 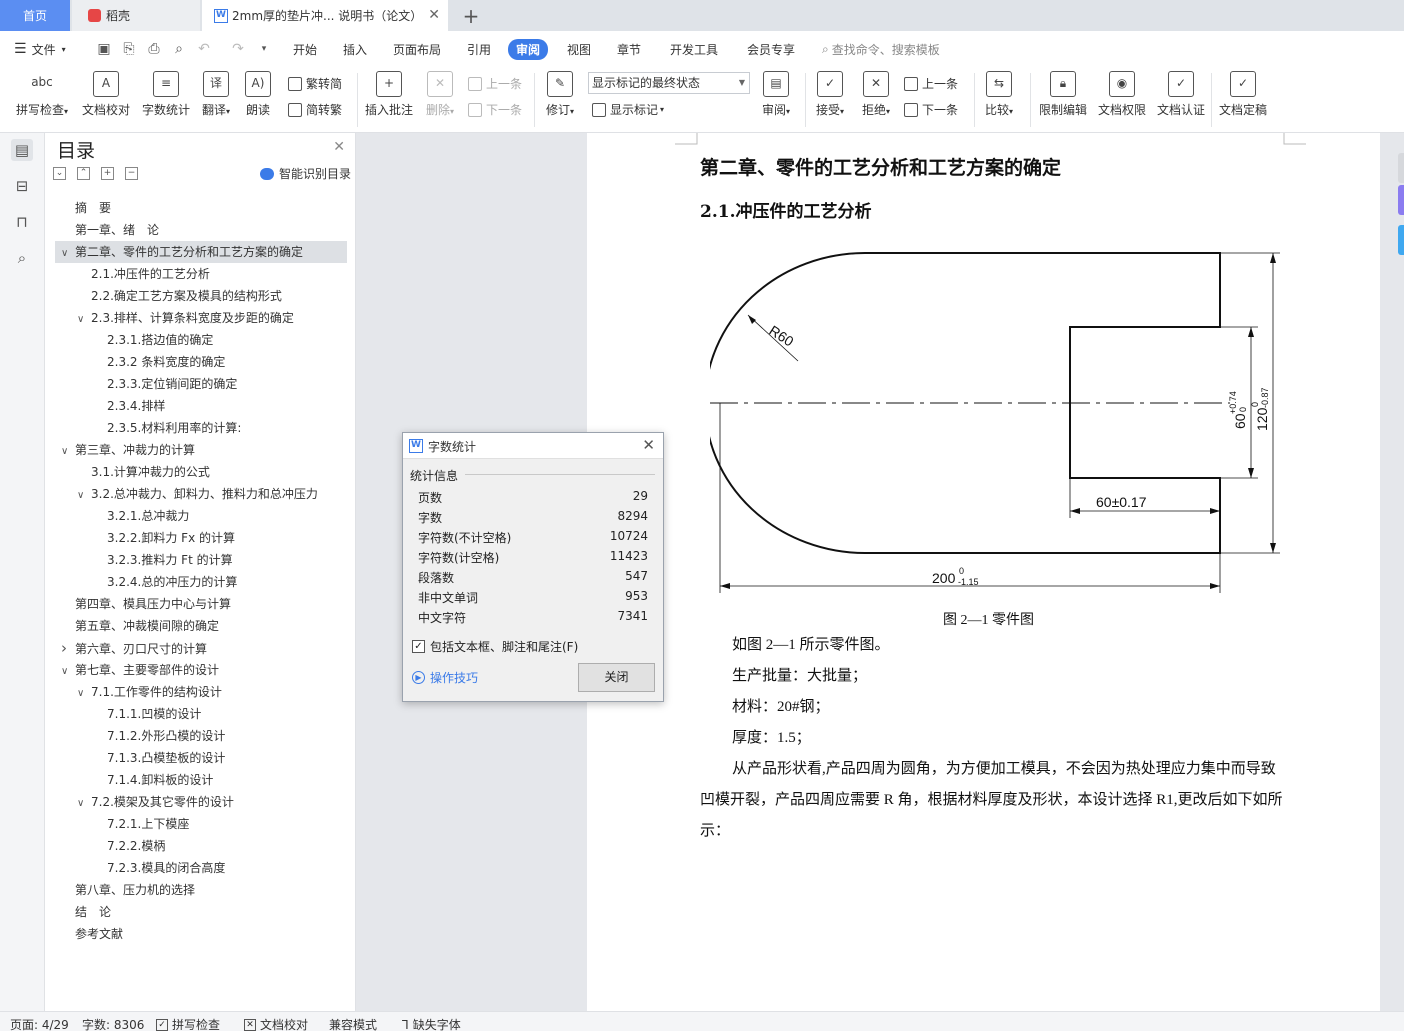 What do you see at coordinates (201, 538) in the screenshot?
I see `toc-item: 3.2.2.卸料力 Fx 的计算` at bounding box center [201, 538].